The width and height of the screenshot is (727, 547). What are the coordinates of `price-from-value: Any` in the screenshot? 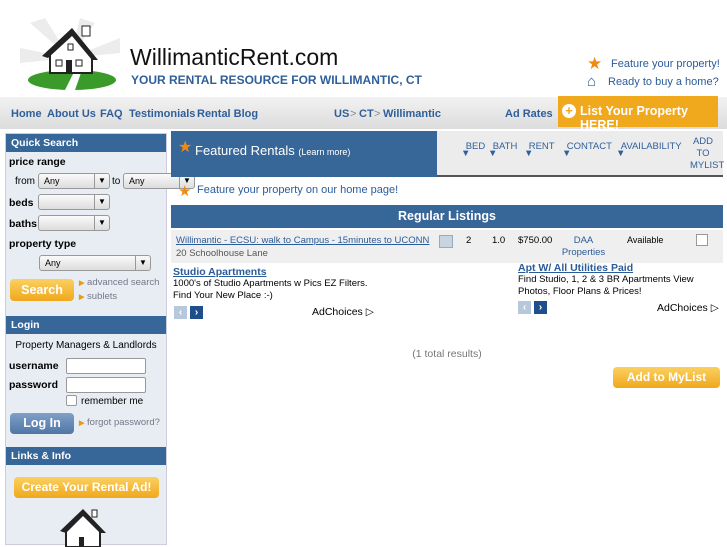 It's located at (52, 181).